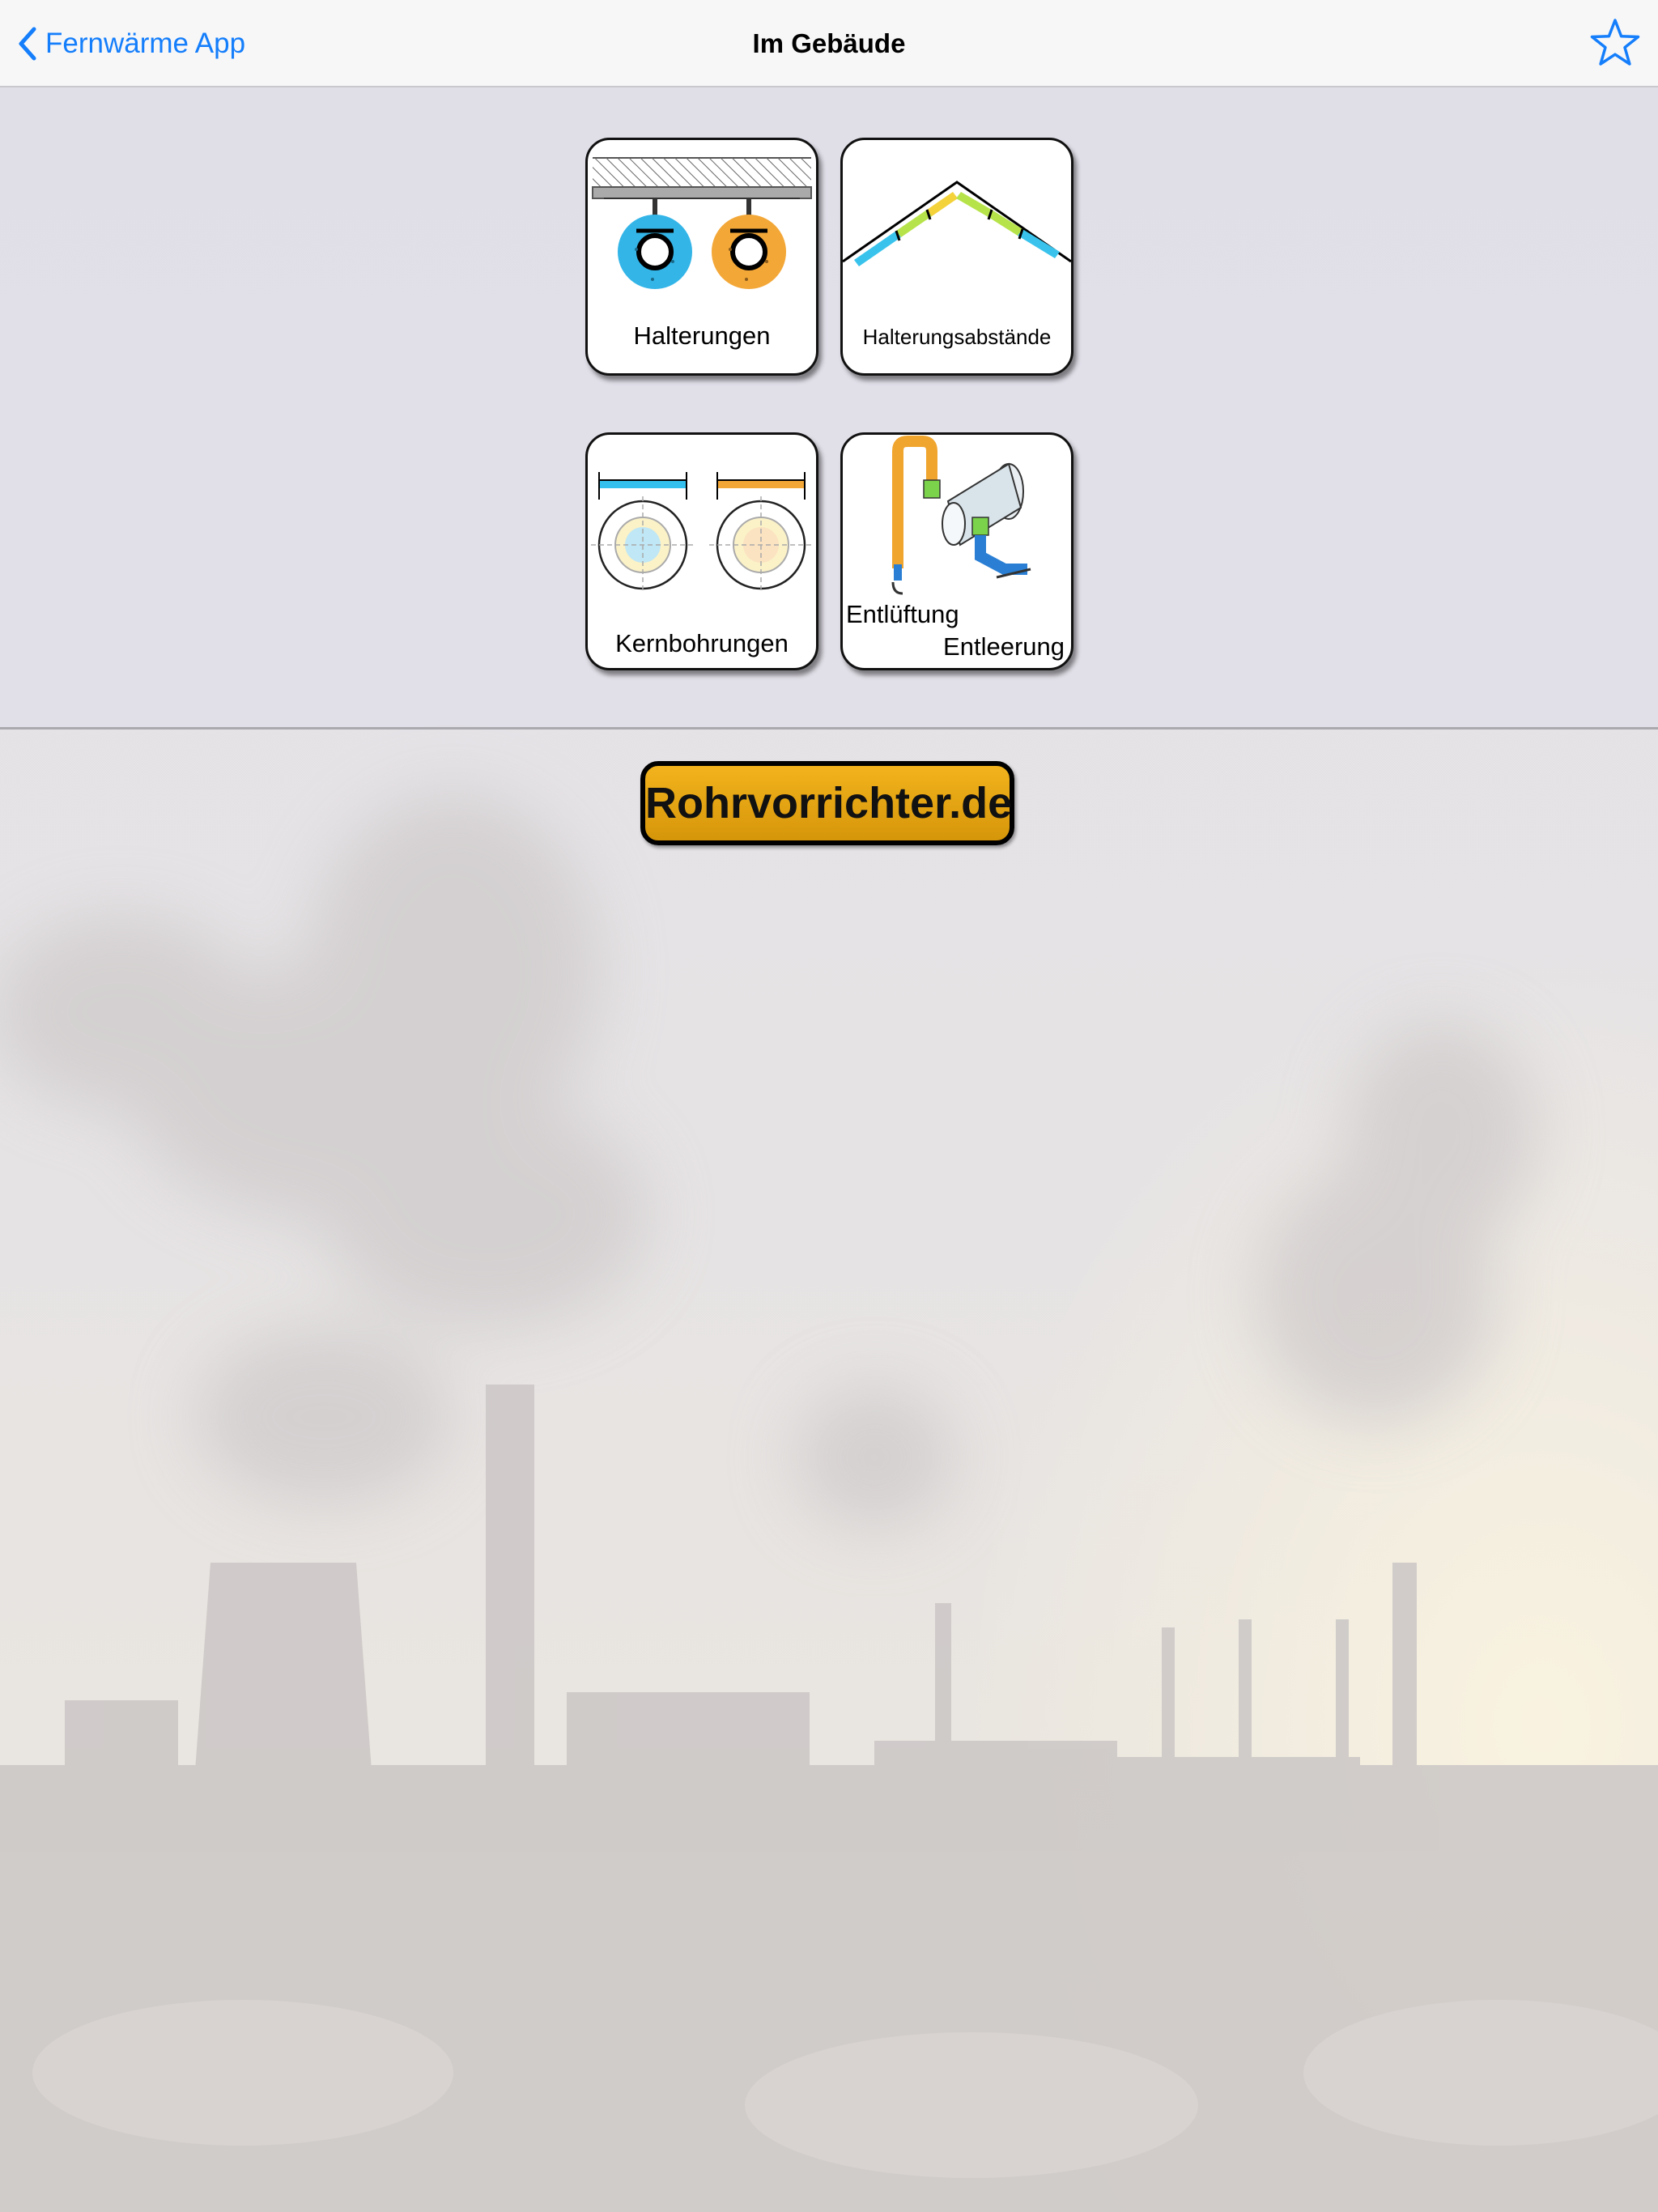 Image resolution: width=1658 pixels, height=2212 pixels. I want to click on venting-draining-icon, so click(961, 515).